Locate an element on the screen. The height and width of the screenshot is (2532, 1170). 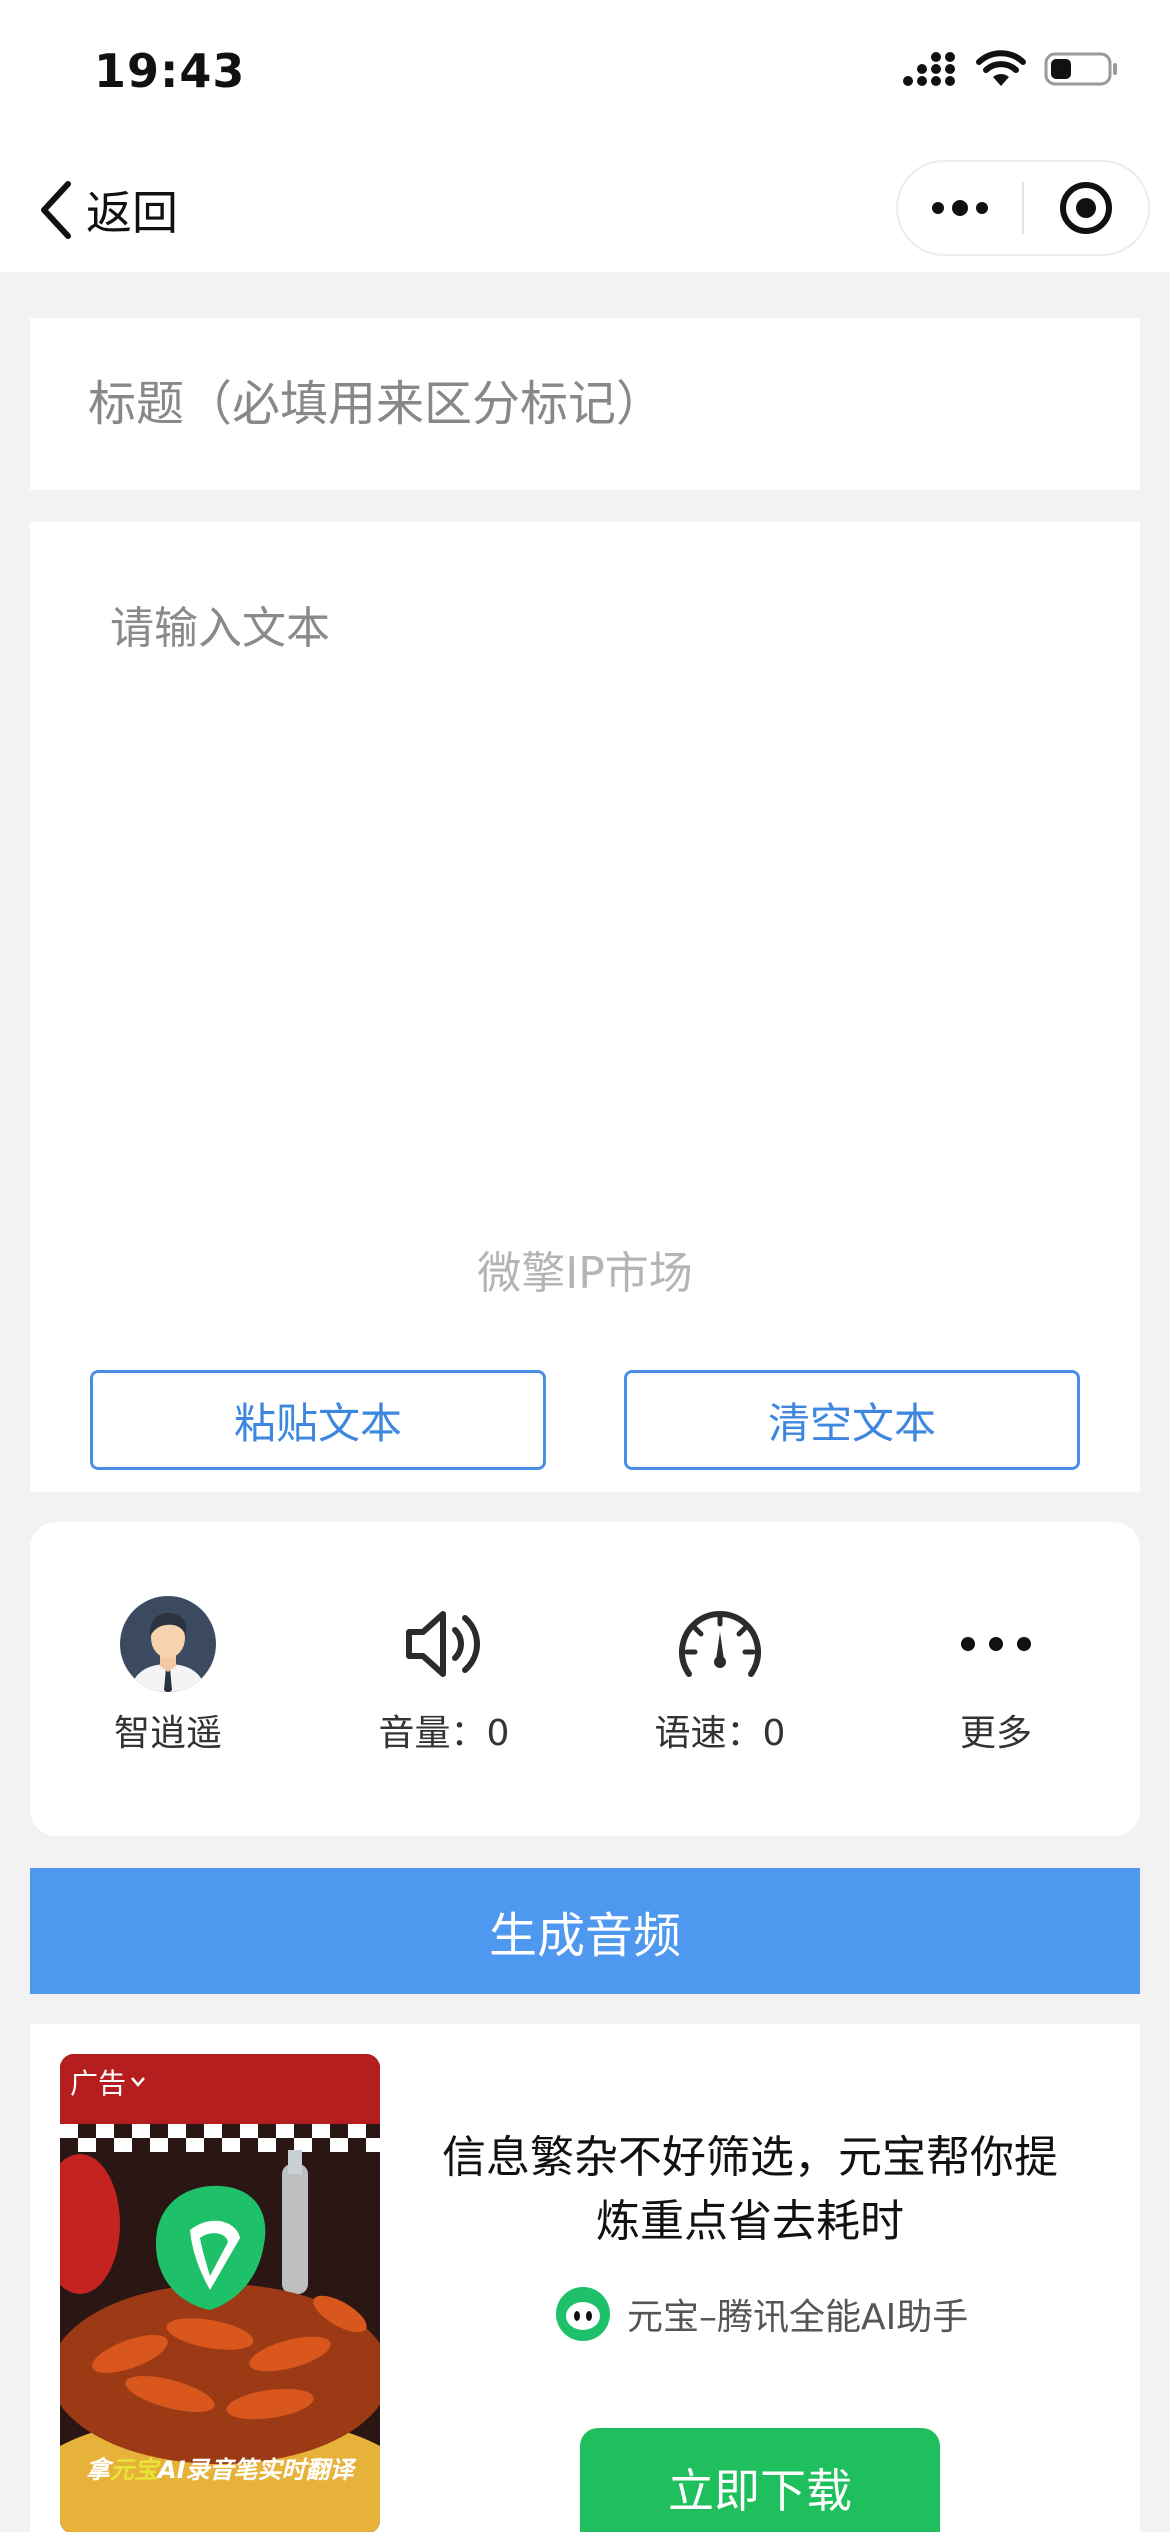
avatar is located at coordinates (168, 1644).